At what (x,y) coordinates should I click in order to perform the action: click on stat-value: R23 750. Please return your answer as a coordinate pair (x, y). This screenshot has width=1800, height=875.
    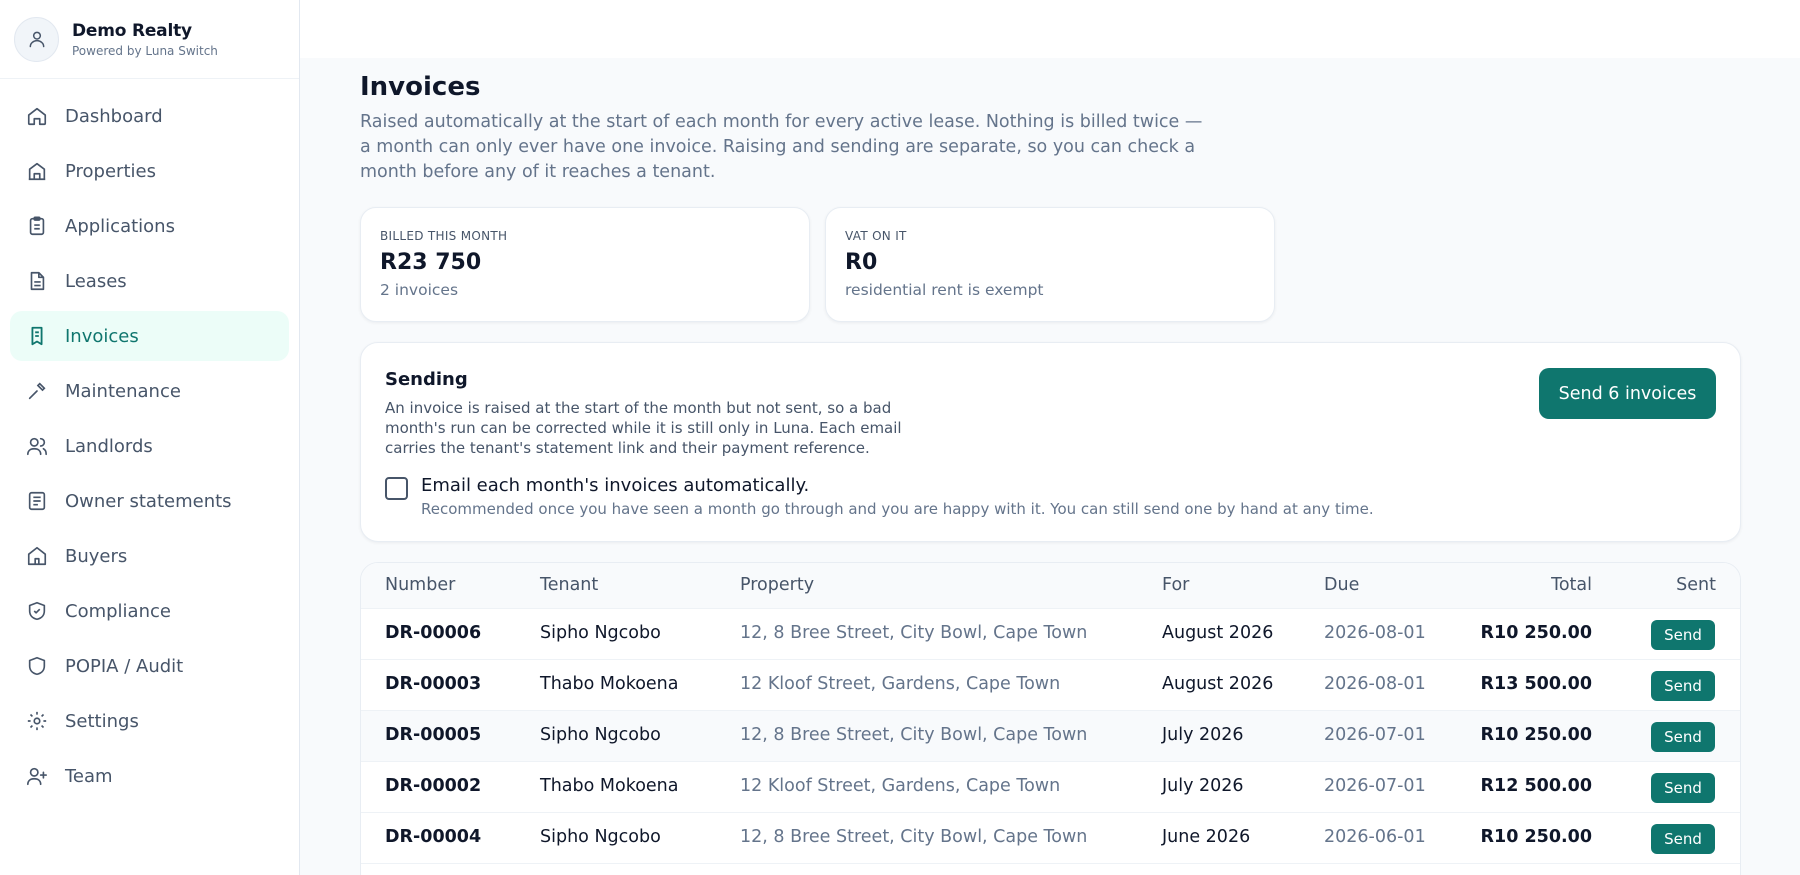
    Looking at the image, I should click on (431, 262).